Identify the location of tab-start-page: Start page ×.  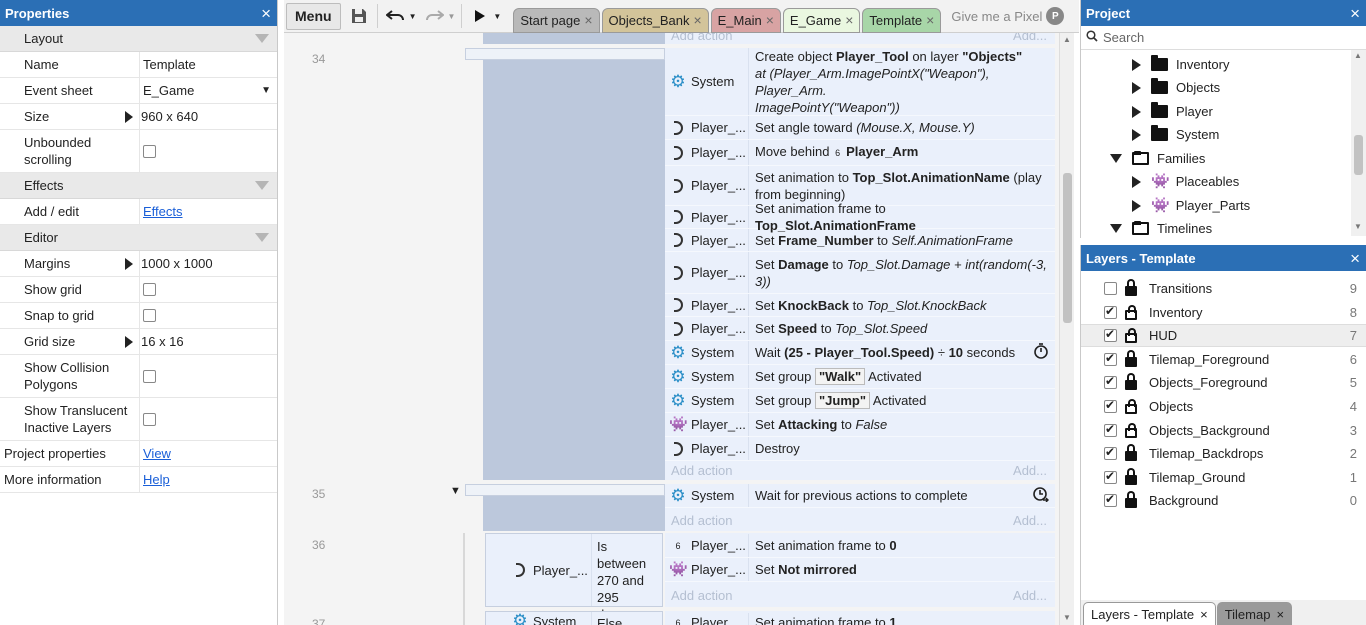
(556, 20).